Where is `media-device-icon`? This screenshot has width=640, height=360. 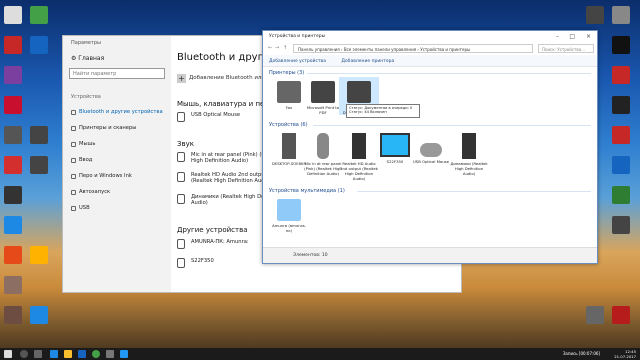
media-device-icon is located at coordinates (289, 210).